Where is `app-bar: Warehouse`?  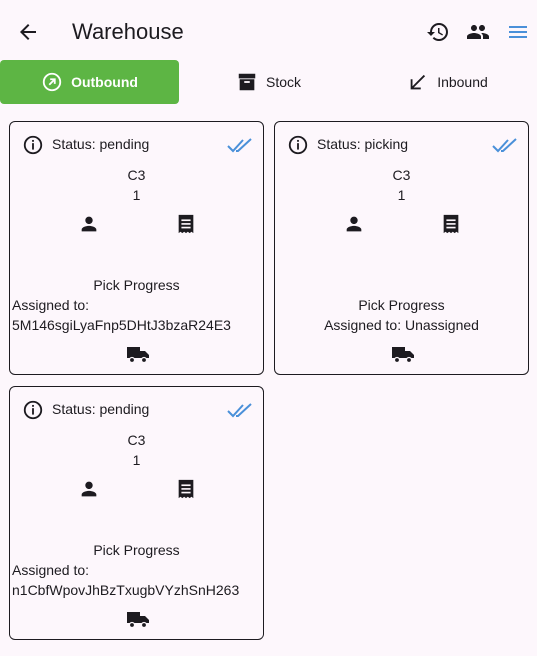
app-bar: Warehouse is located at coordinates (268, 30).